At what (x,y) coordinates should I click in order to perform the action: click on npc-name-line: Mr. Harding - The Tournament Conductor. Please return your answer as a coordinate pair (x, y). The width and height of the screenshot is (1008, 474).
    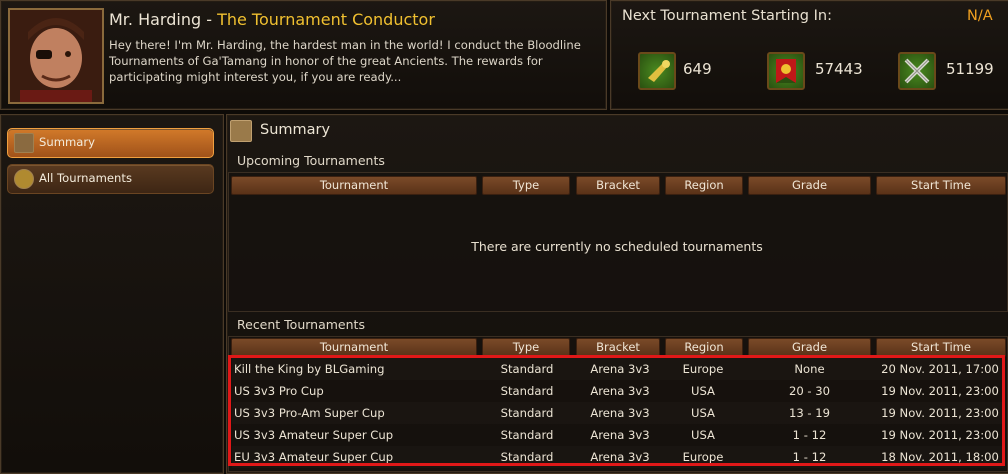
    Looking at the image, I should click on (272, 19).